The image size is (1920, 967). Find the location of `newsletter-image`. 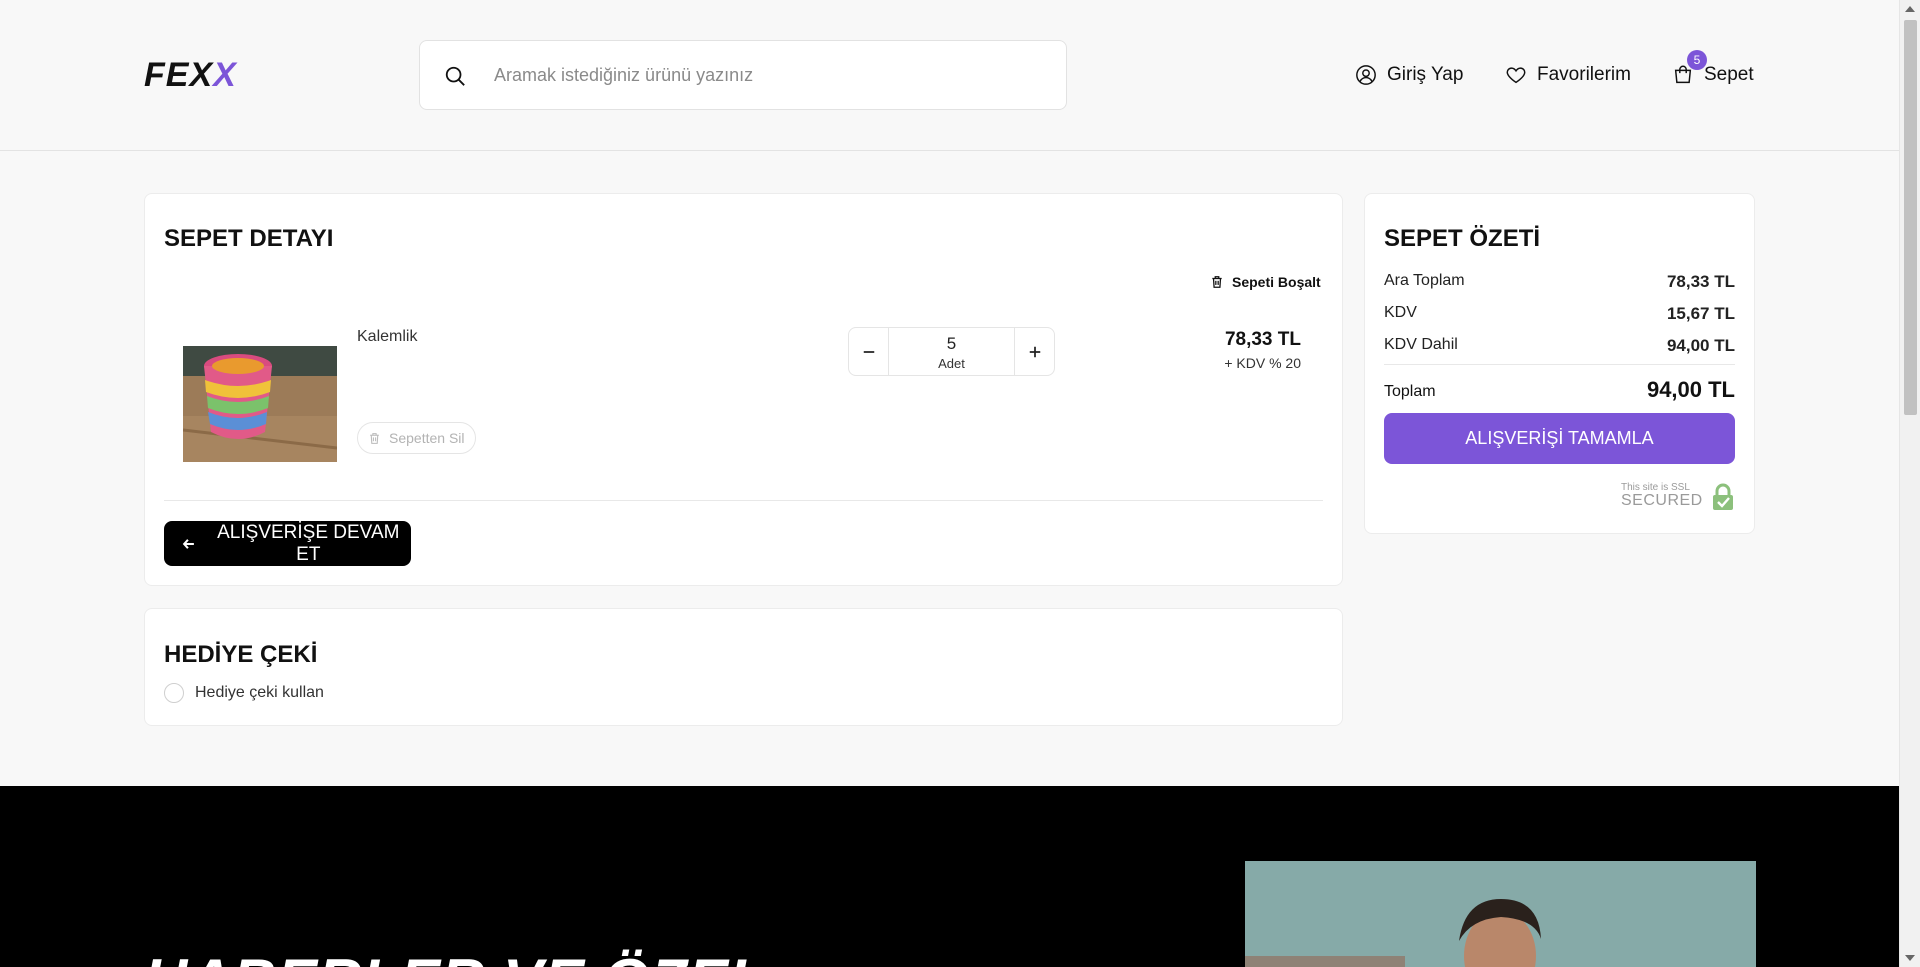

newsletter-image is located at coordinates (1500, 914).